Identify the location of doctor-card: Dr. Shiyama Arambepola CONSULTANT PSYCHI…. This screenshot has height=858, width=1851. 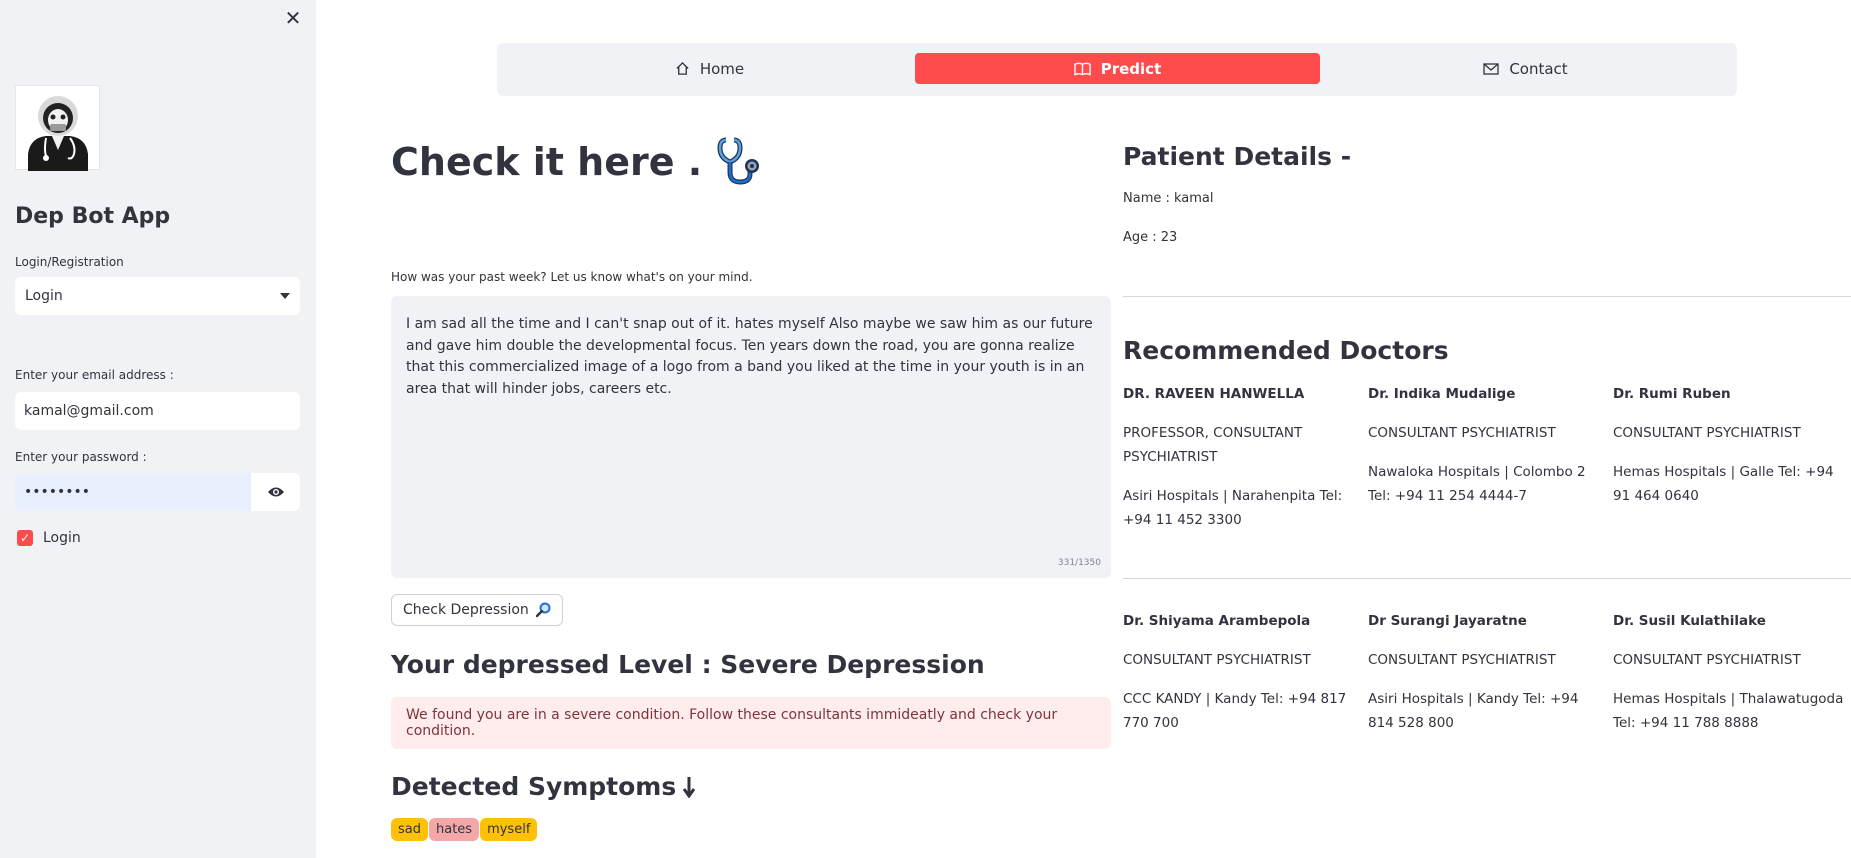
(1239, 672).